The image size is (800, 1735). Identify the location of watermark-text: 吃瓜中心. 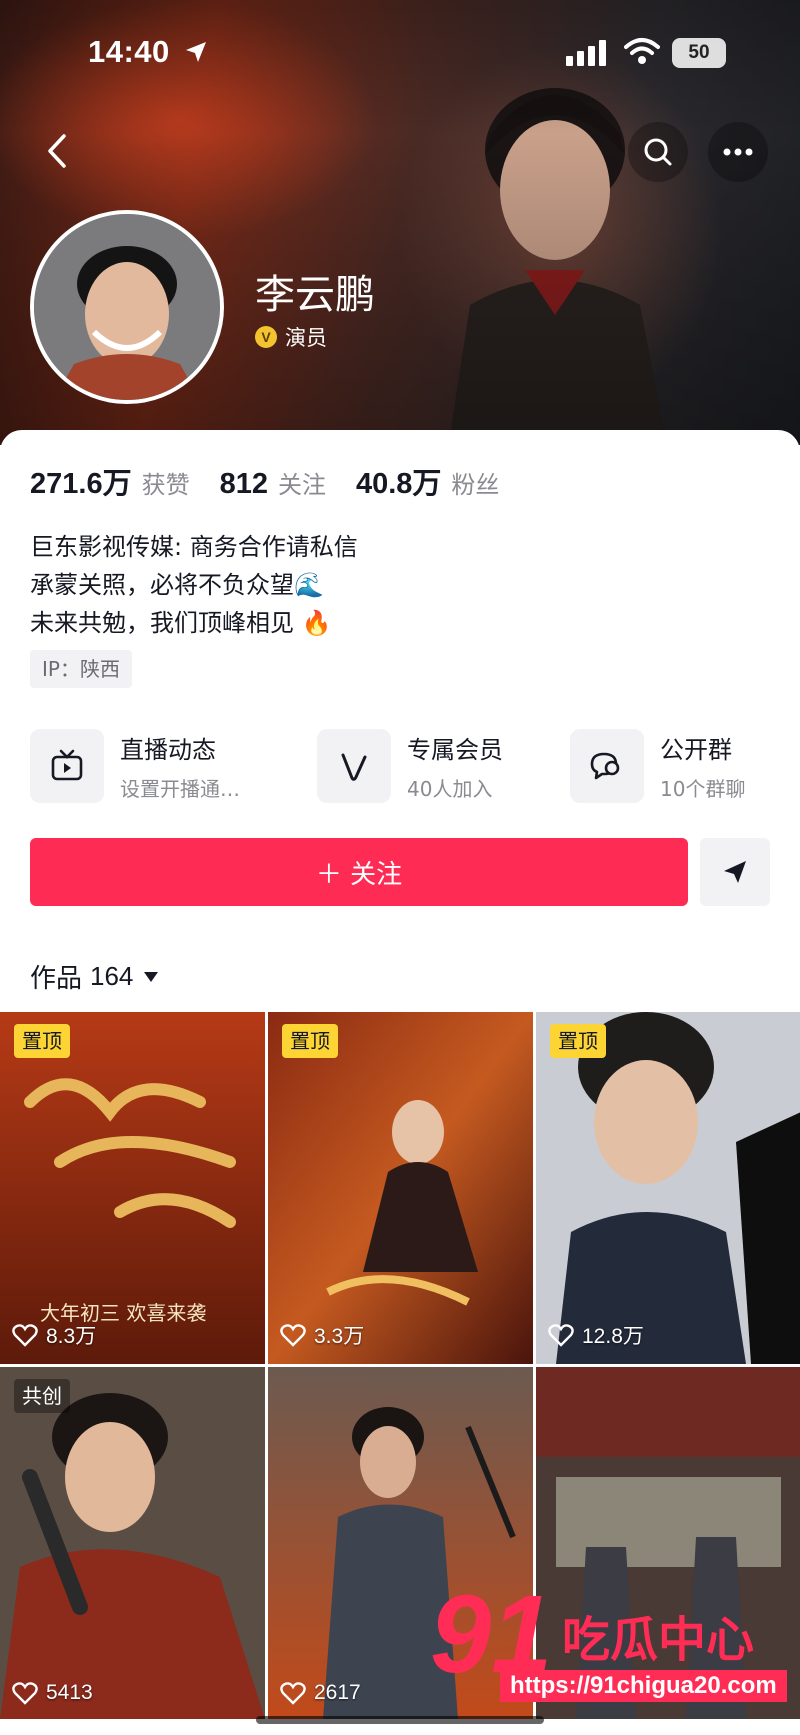
(658, 1640).